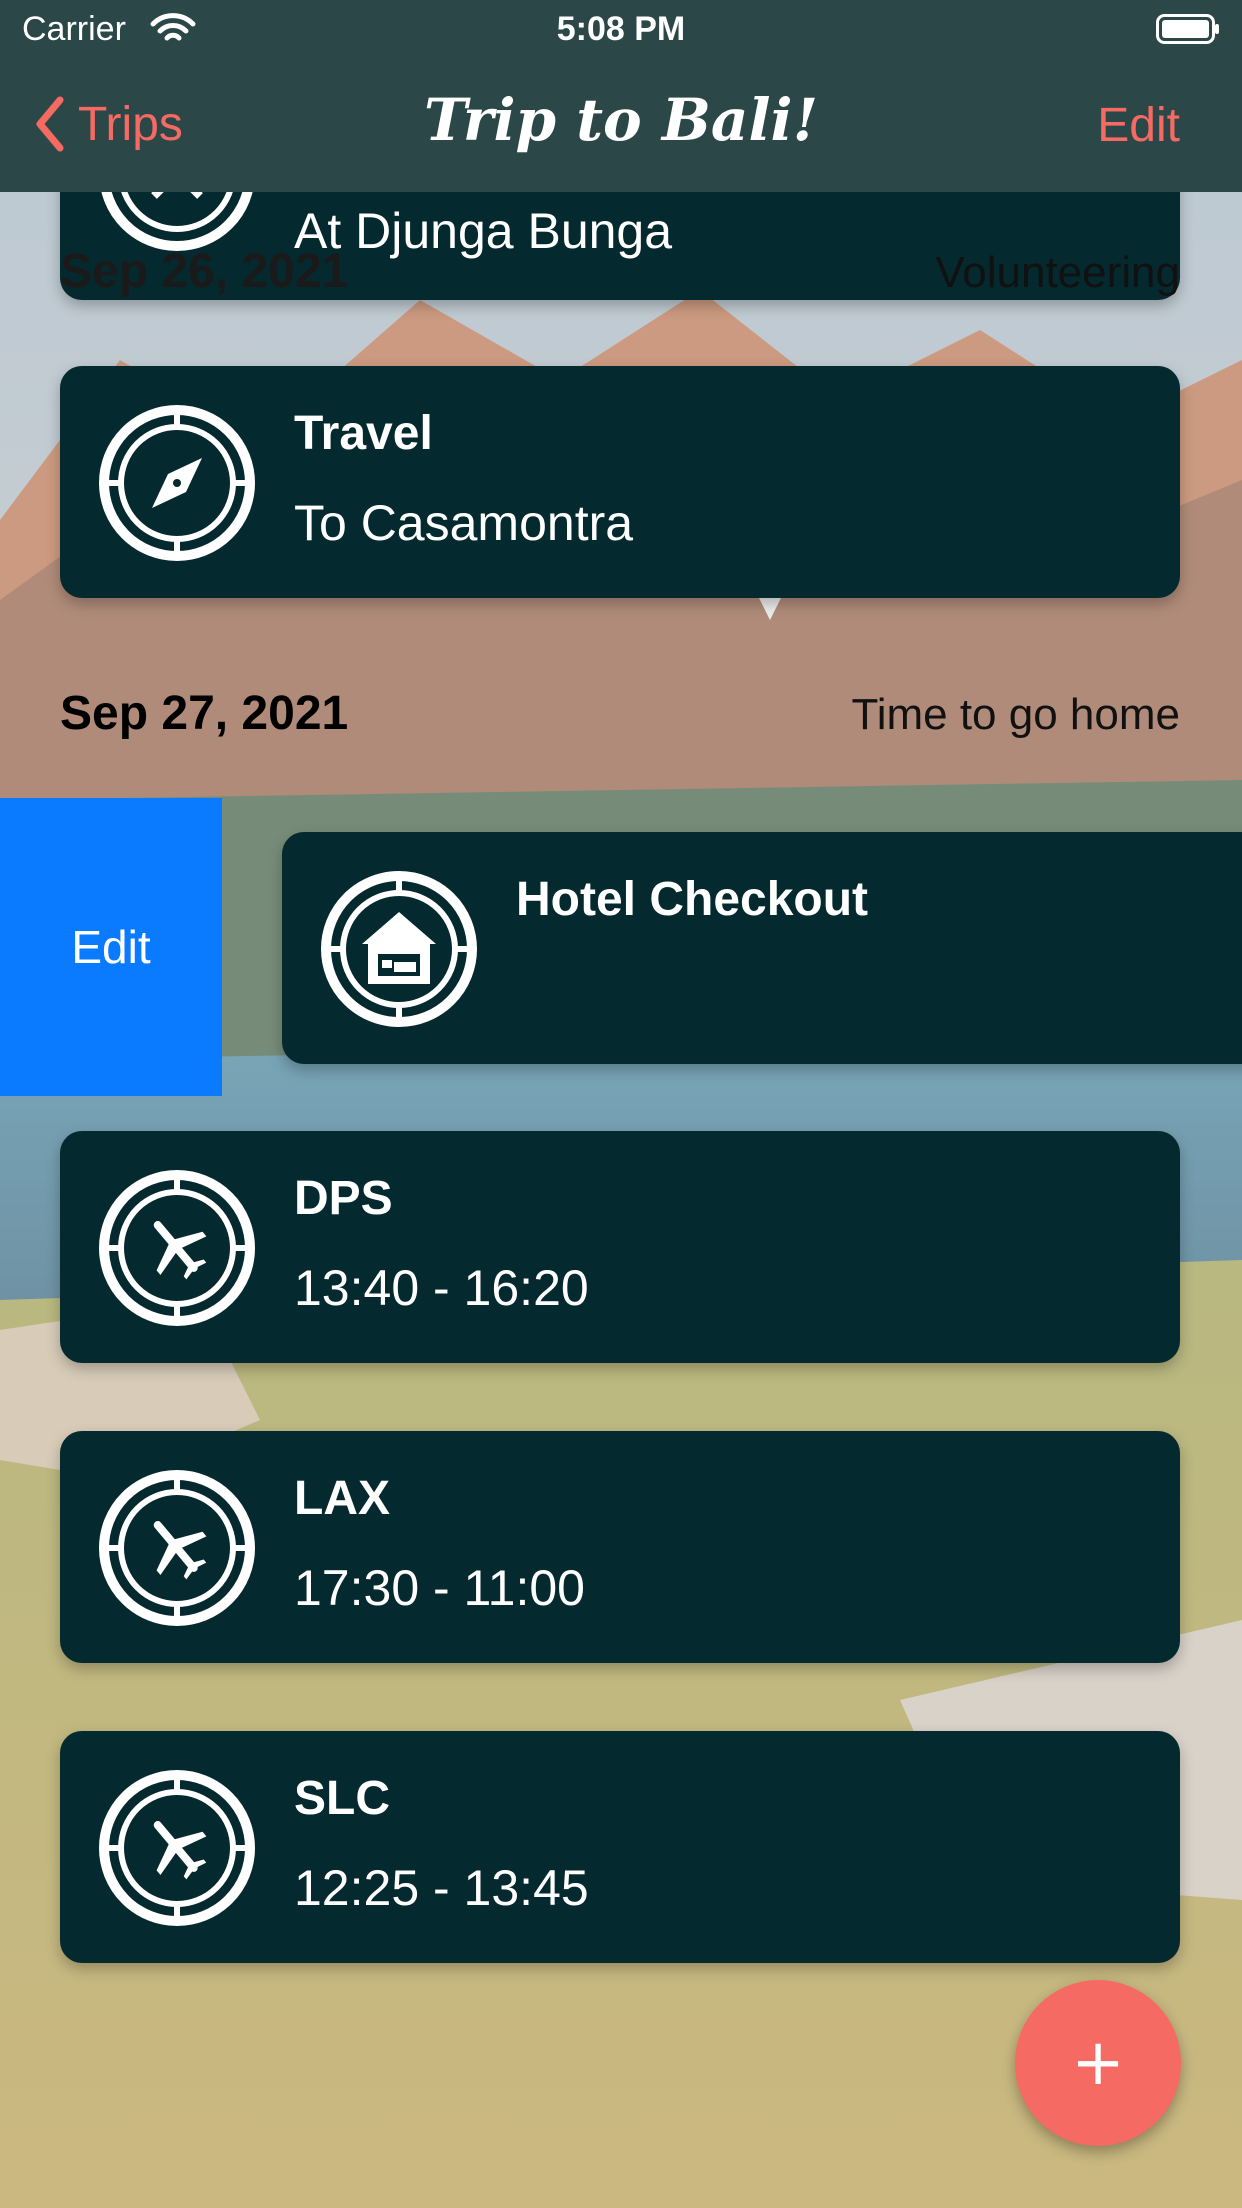 Image resolution: width=1242 pixels, height=2208 pixels. What do you see at coordinates (342, 1498) in the screenshot?
I see `event-title: LAX` at bounding box center [342, 1498].